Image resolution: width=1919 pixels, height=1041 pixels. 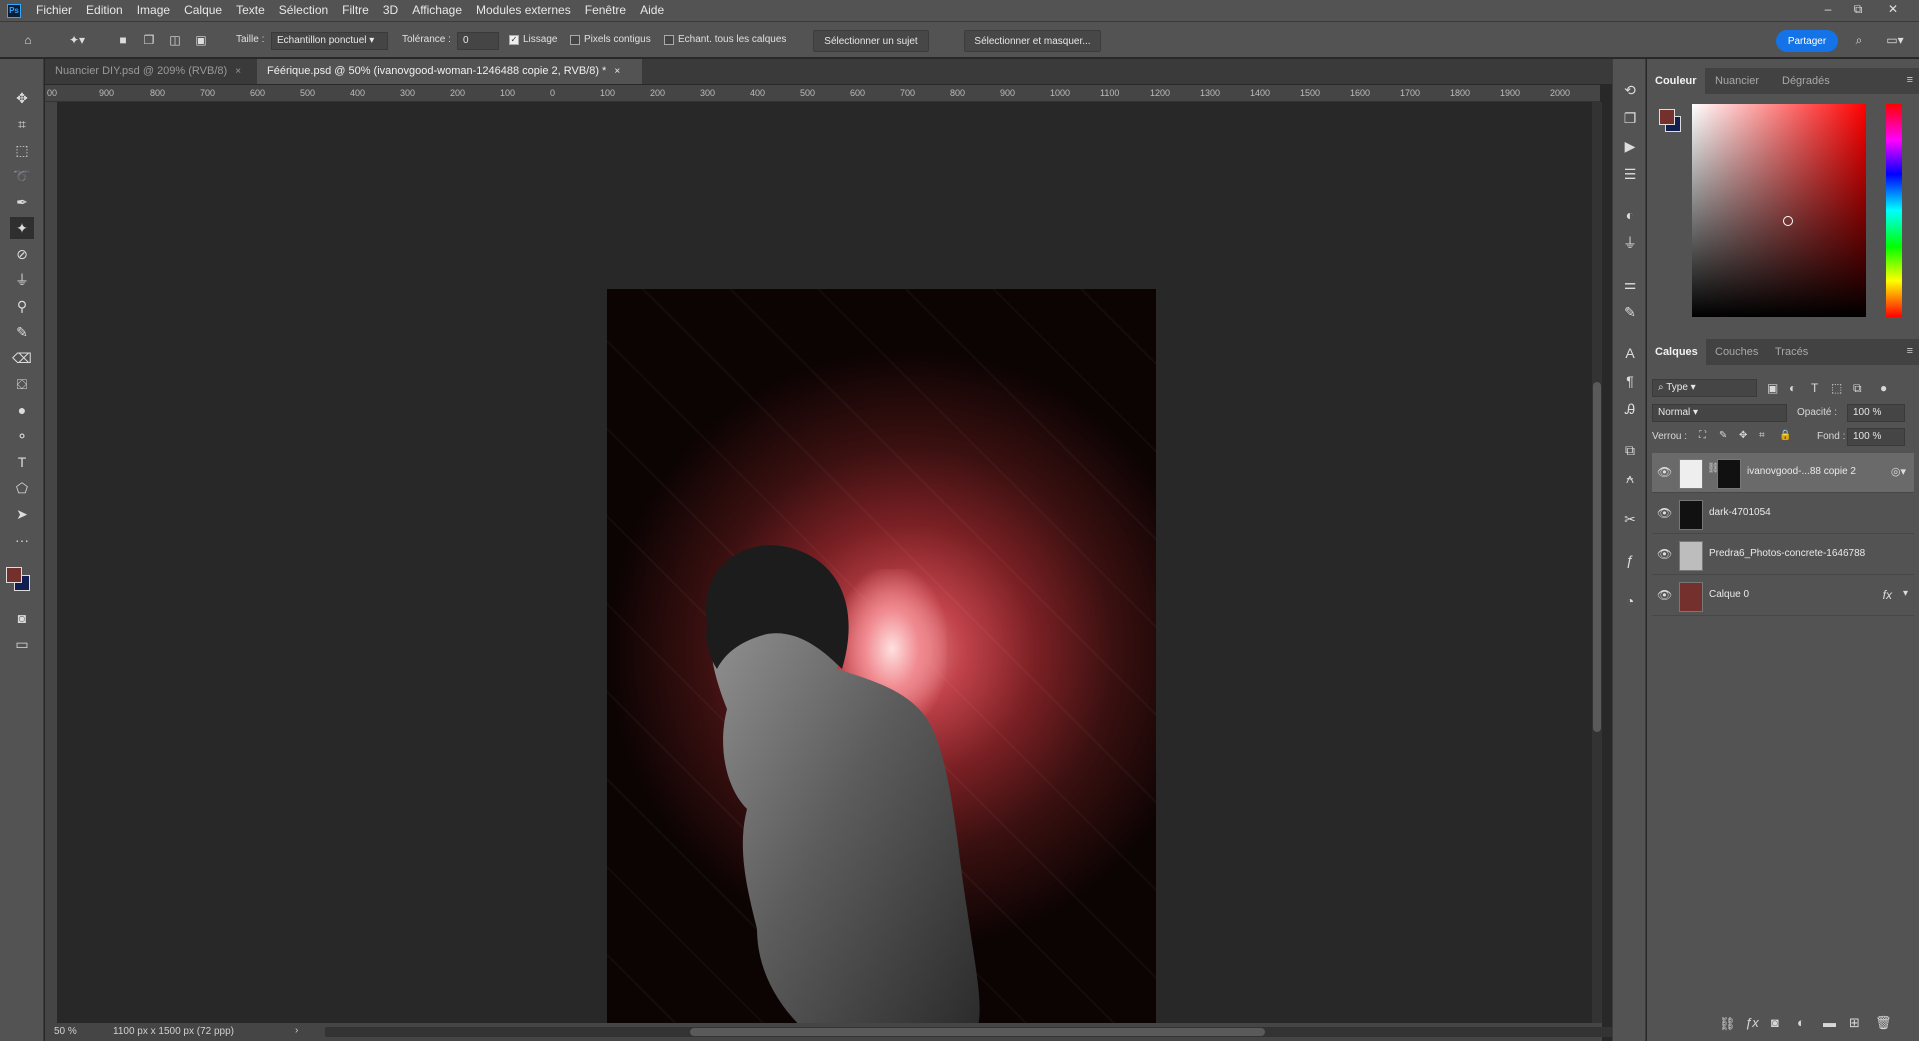 What do you see at coordinates (1806, 81) in the screenshot?
I see `tab-degrades: Dégradés` at bounding box center [1806, 81].